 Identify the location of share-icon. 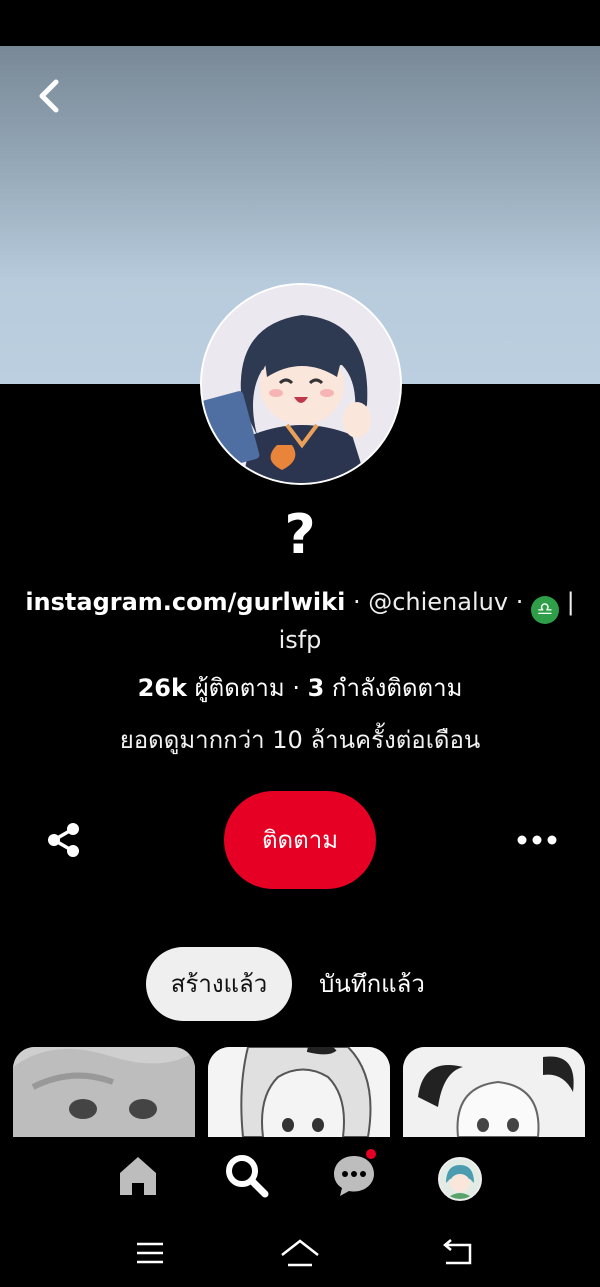
(63, 840).